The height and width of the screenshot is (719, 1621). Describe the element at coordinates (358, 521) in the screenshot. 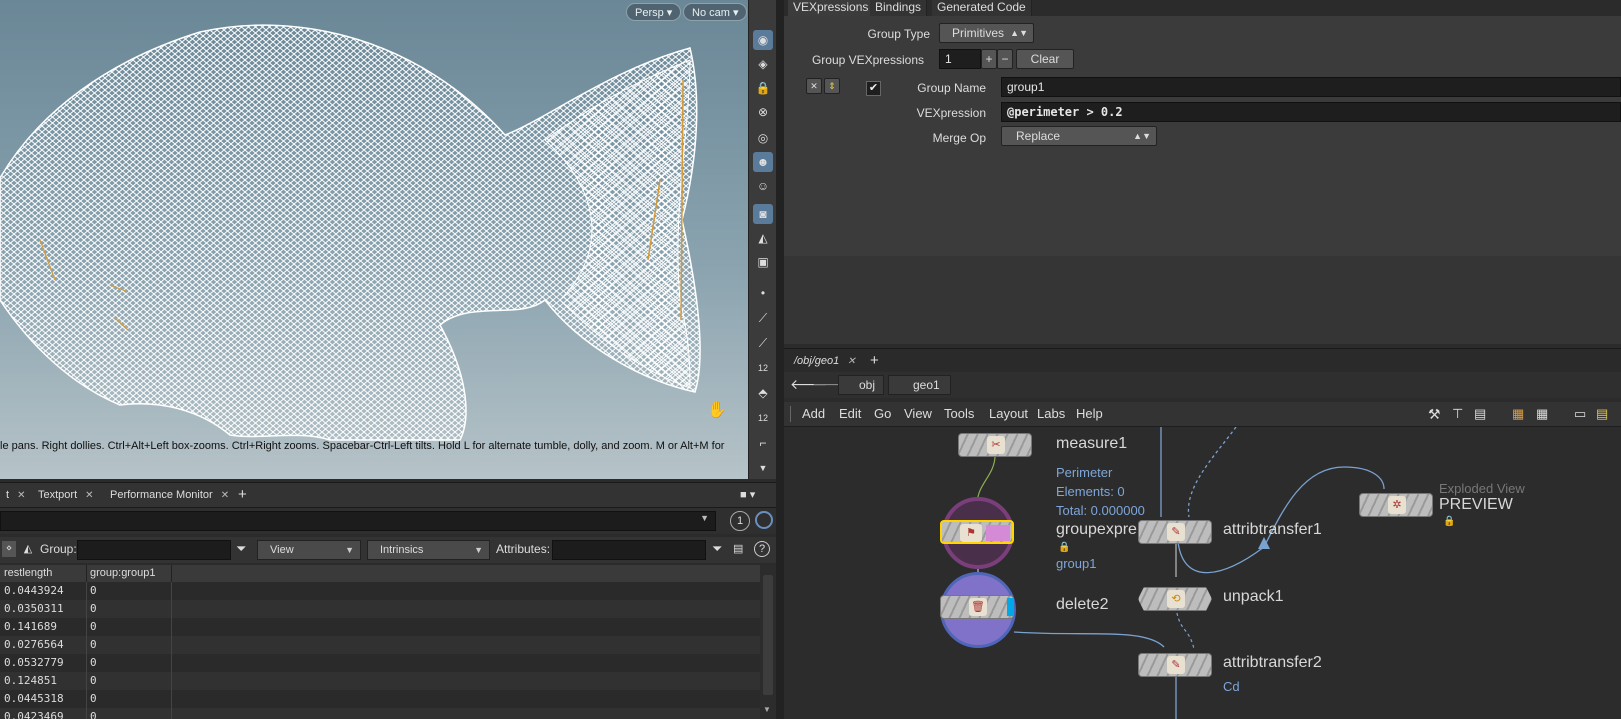

I see `node-path-field: ▼` at that location.